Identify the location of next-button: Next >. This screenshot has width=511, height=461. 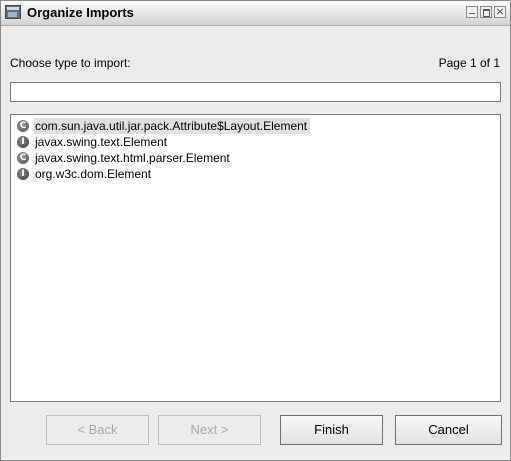
(209, 430).